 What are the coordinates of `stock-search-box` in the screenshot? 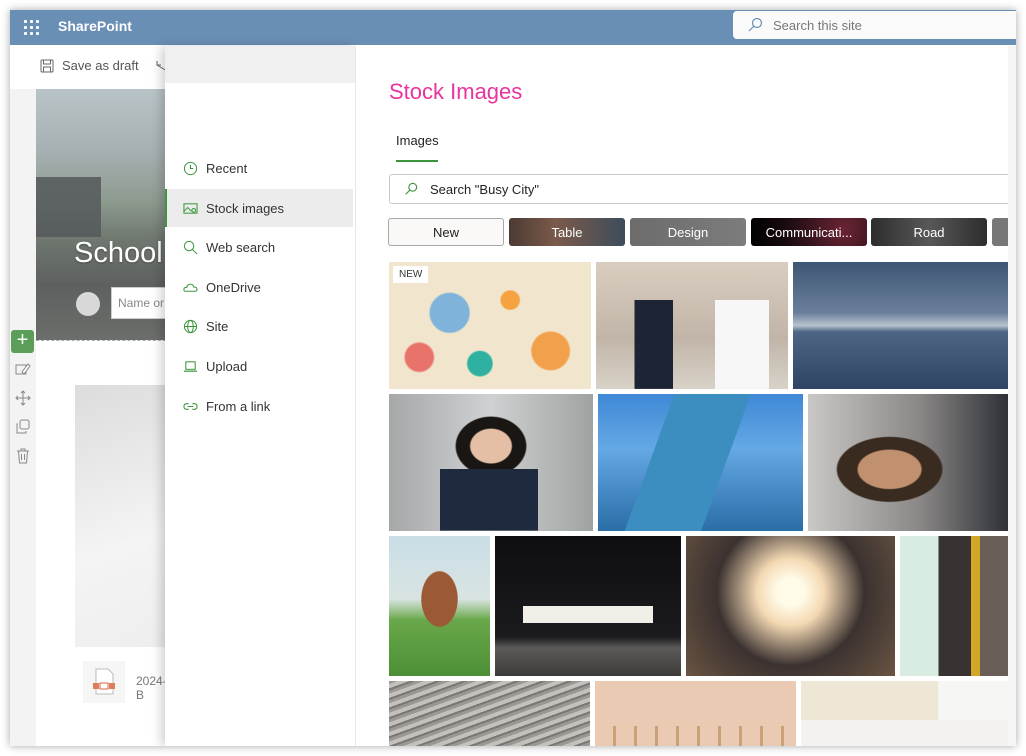 It's located at (702, 189).